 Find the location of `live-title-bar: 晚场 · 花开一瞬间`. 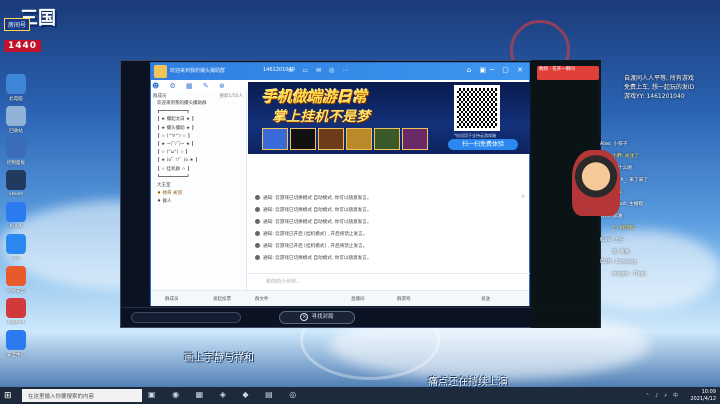

live-title-bar: 晚场 · 花开一瞬间 is located at coordinates (568, 73).